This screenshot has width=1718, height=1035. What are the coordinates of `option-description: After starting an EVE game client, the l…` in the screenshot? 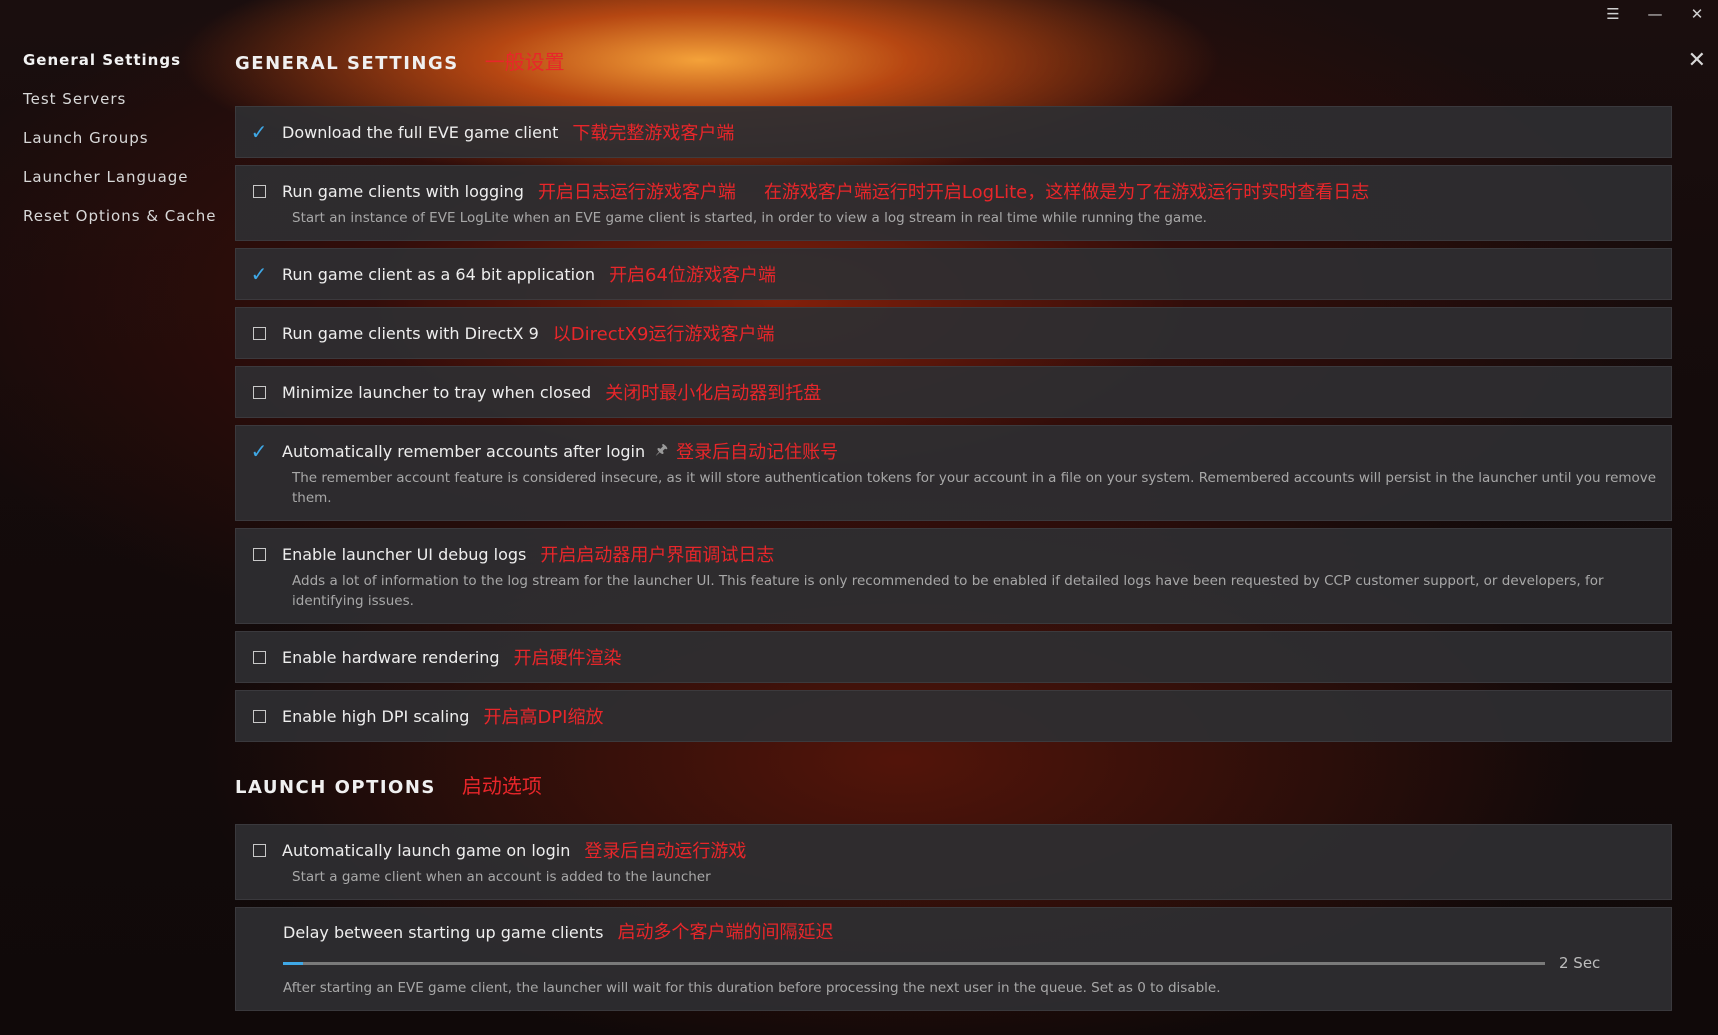 It's located at (752, 988).